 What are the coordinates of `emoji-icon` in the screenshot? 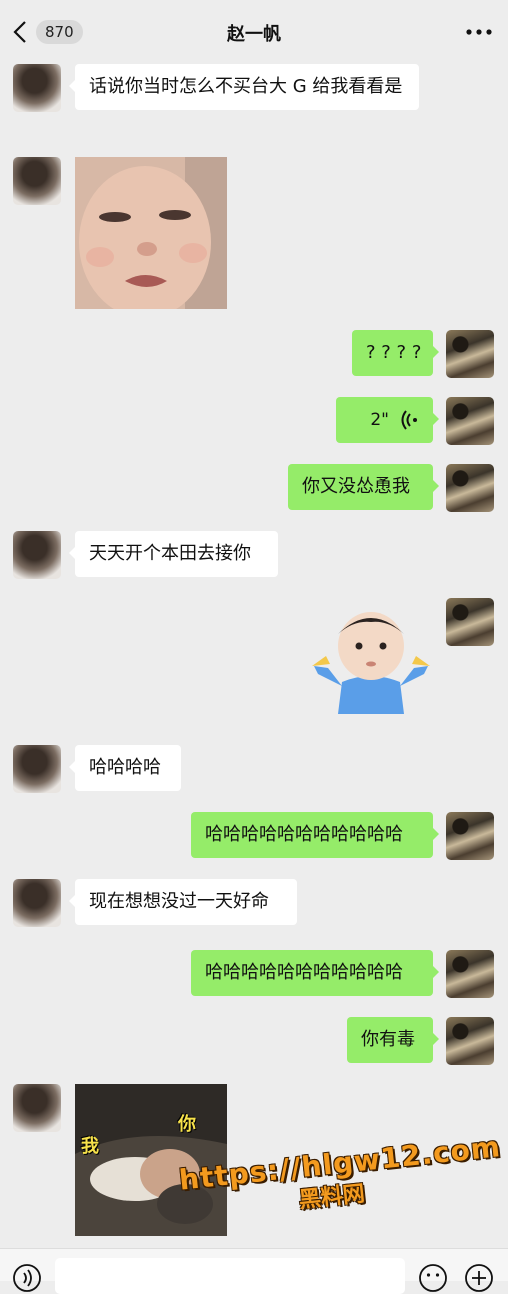 It's located at (433, 1278).